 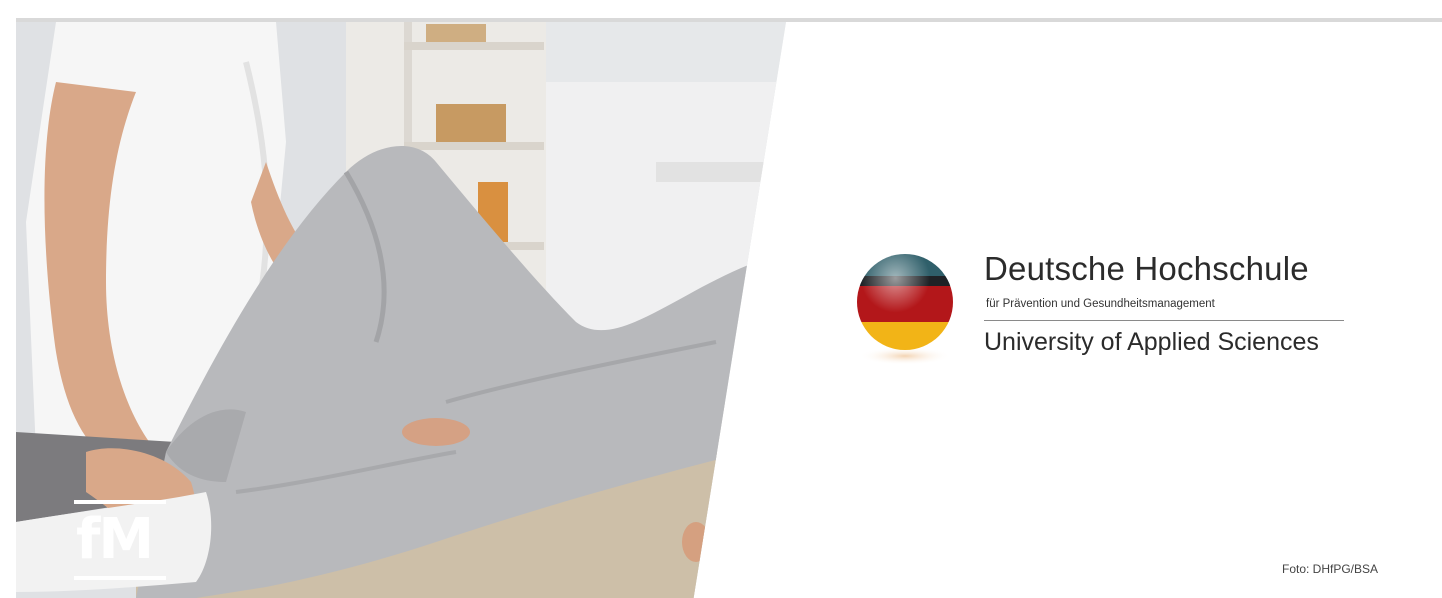 What do you see at coordinates (1164, 320) in the screenshot?
I see `university-divider` at bounding box center [1164, 320].